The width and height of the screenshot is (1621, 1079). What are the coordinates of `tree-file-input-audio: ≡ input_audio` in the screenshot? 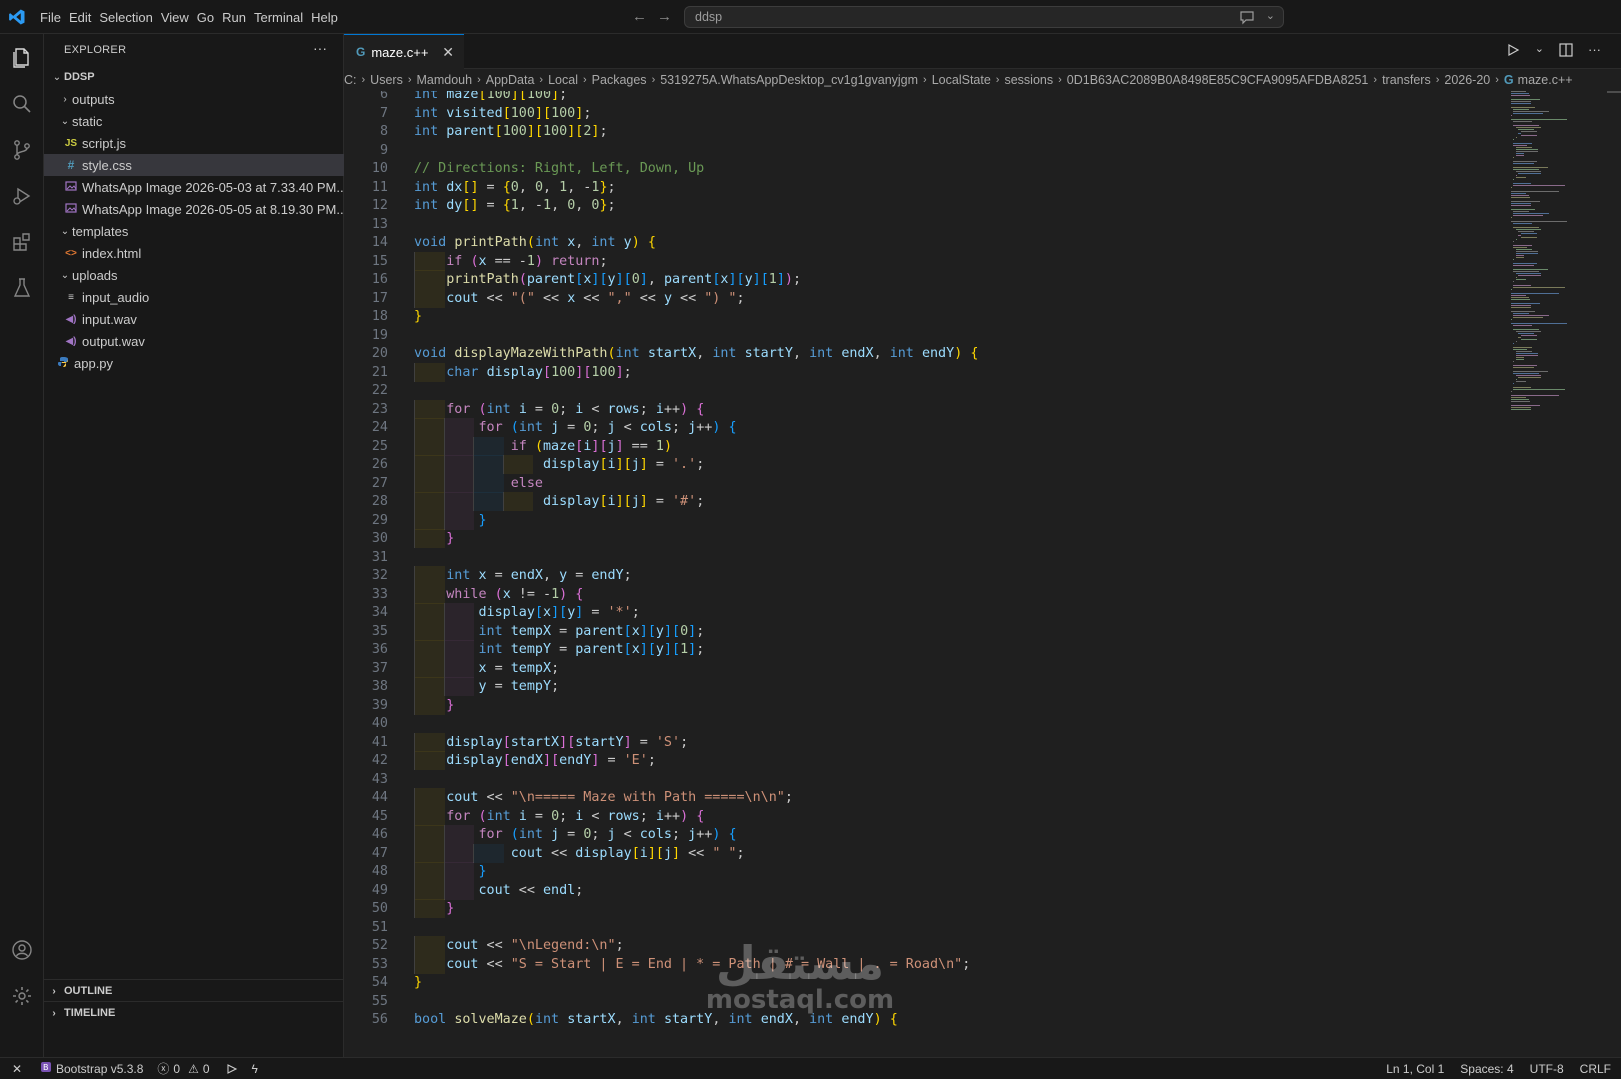 It's located at (202, 297).